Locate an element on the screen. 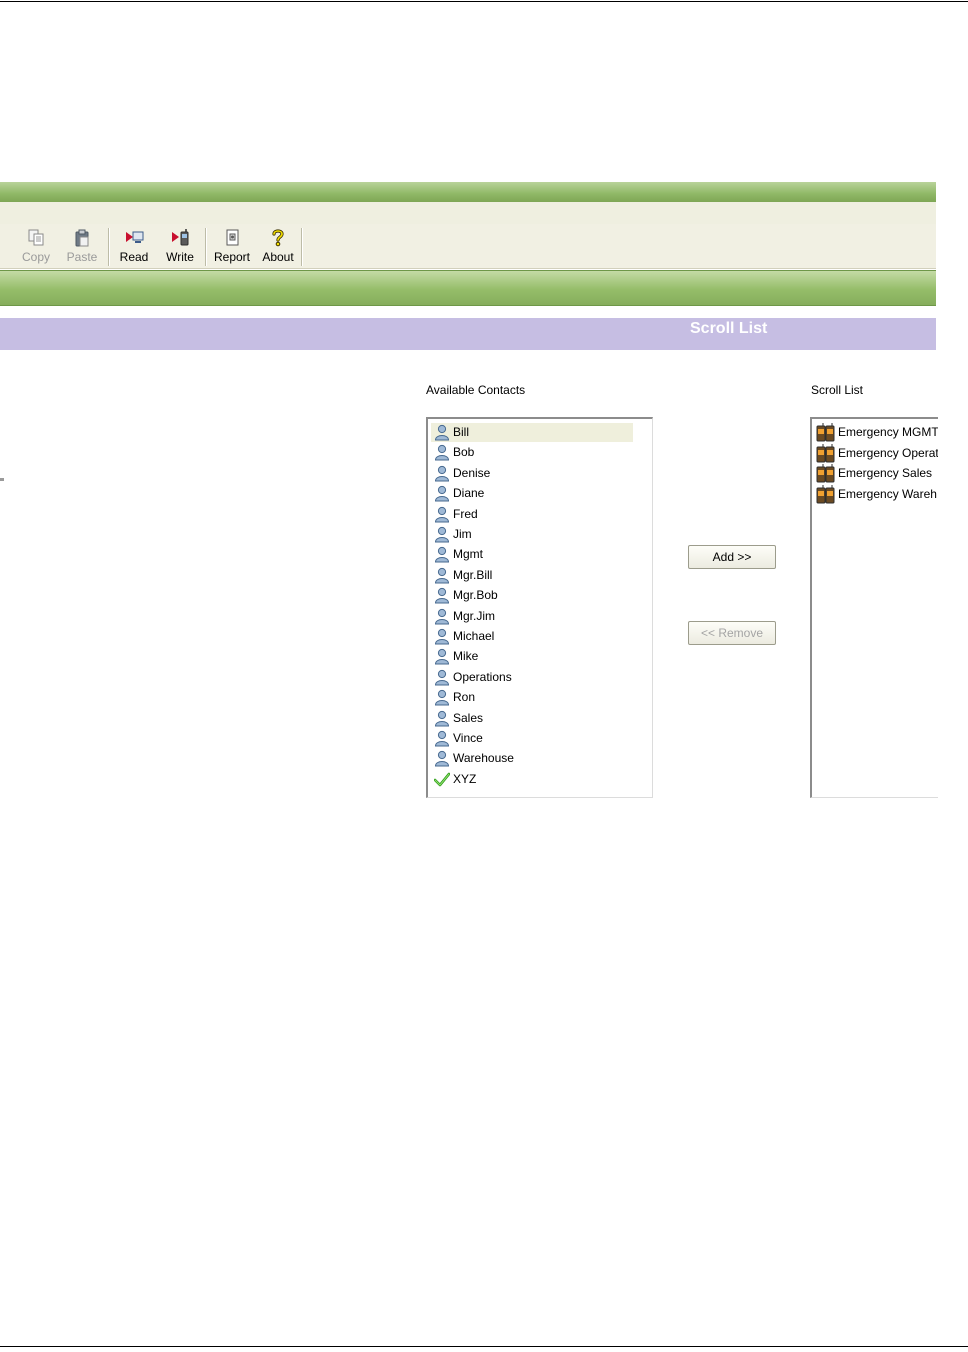  menu-bar is located at coordinates (468, 213).